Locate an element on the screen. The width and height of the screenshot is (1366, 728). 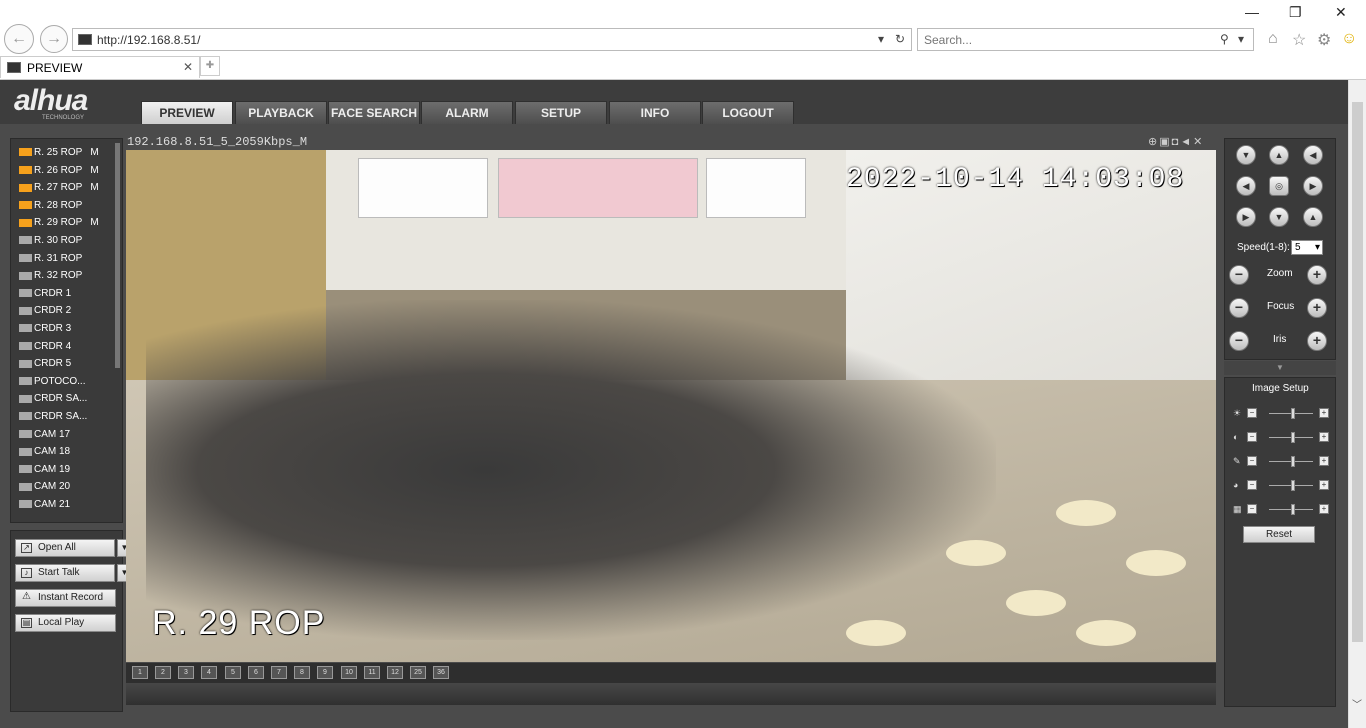
device-item: CAM 18 is located at coordinates (48, 452).